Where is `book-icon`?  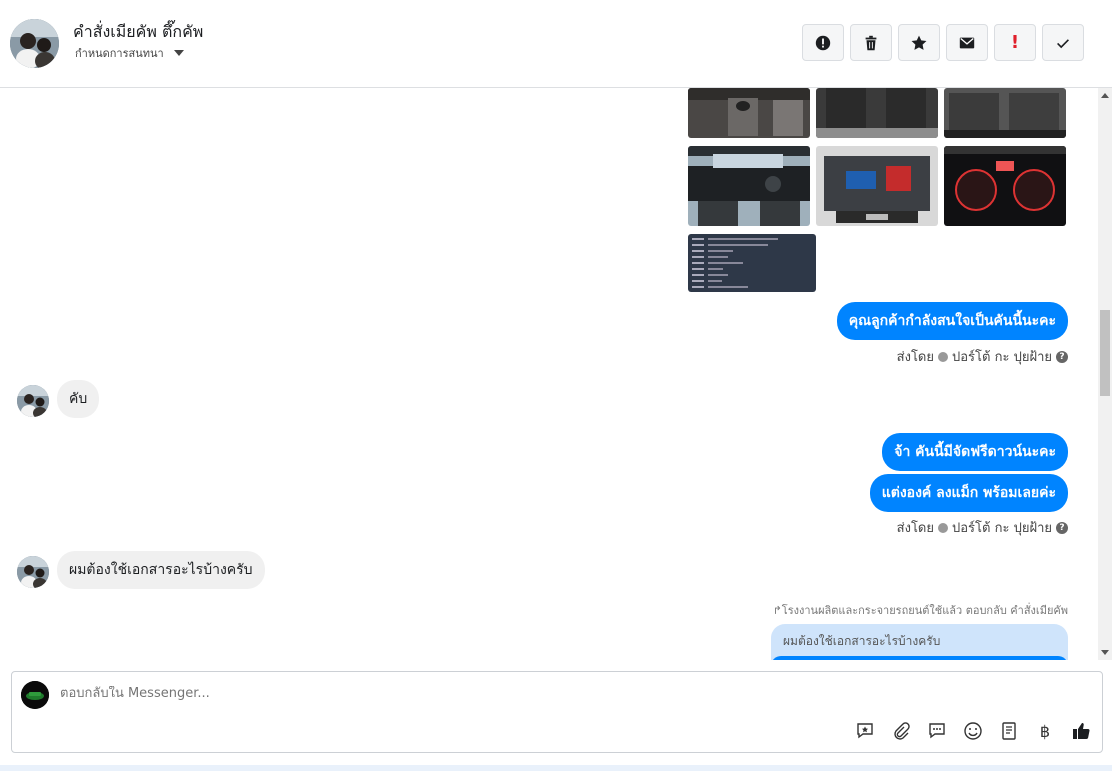 book-icon is located at coordinates (1009, 731).